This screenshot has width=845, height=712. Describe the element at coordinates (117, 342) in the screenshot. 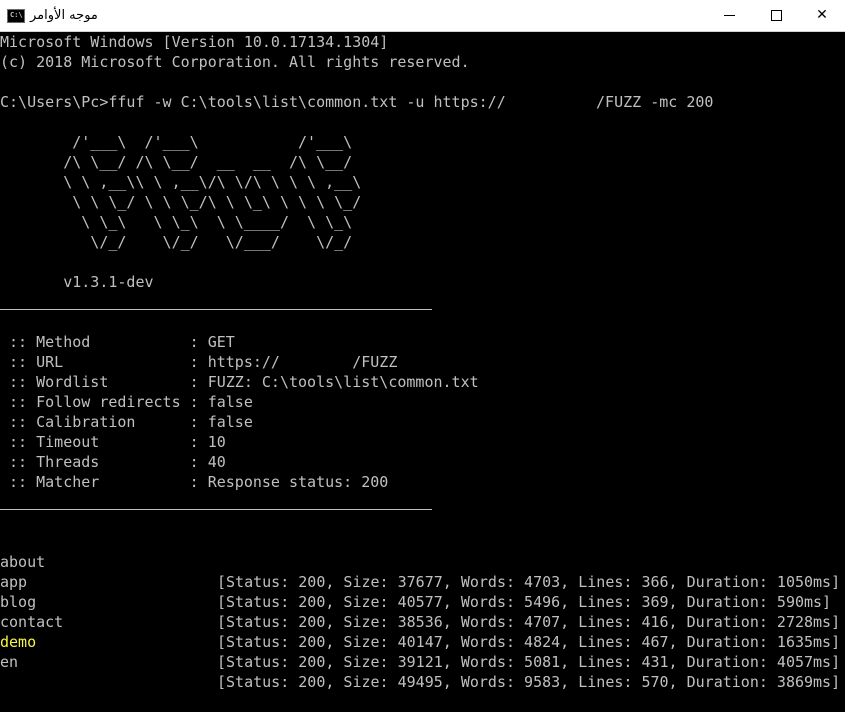

I see `config-line: :: Method : GET` at that location.